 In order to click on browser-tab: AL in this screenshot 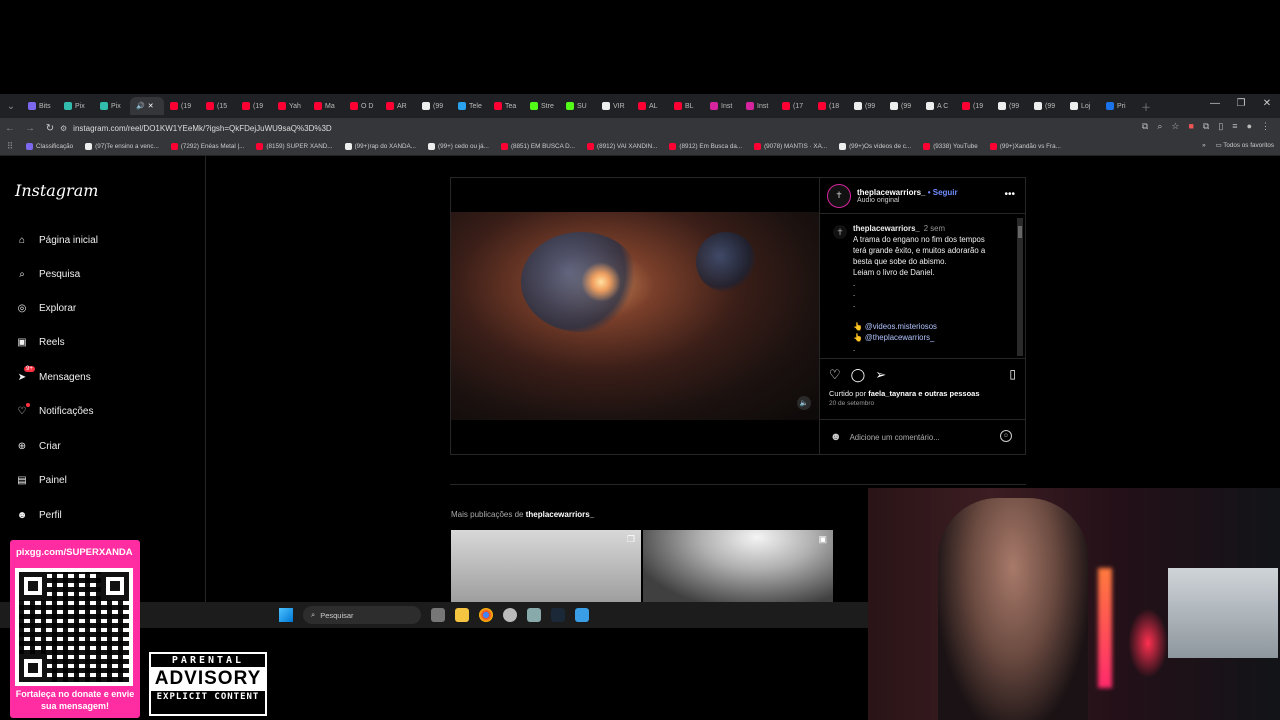, I will do `click(650, 106)`.